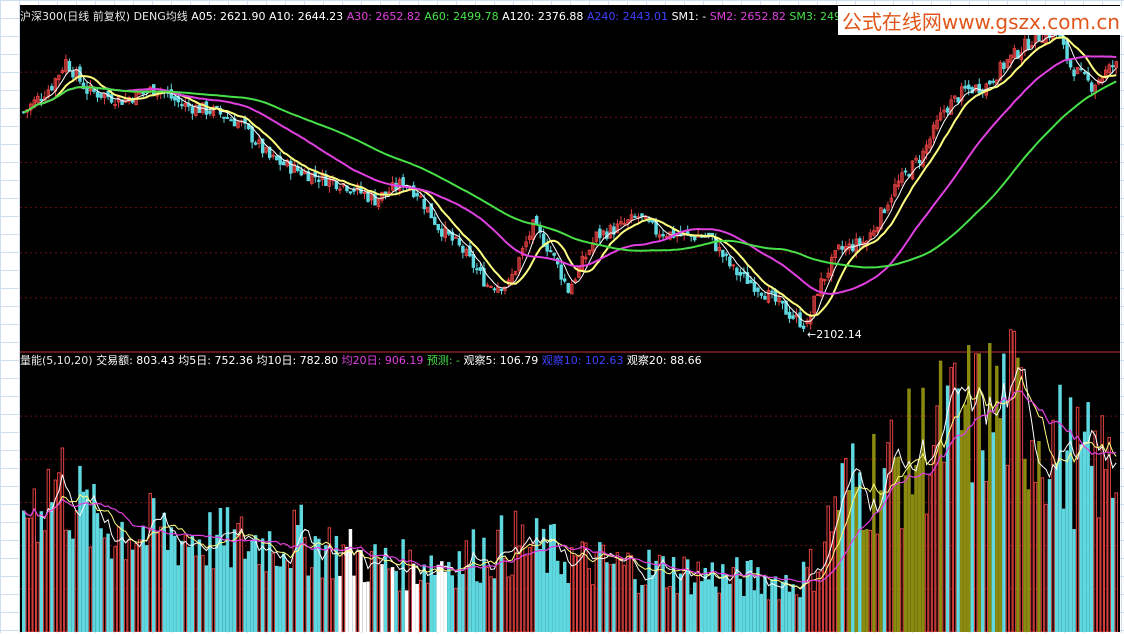  Describe the element at coordinates (137, 360) in the screenshot. I see `lower-header-item-1: 交易额: 803.43` at that location.